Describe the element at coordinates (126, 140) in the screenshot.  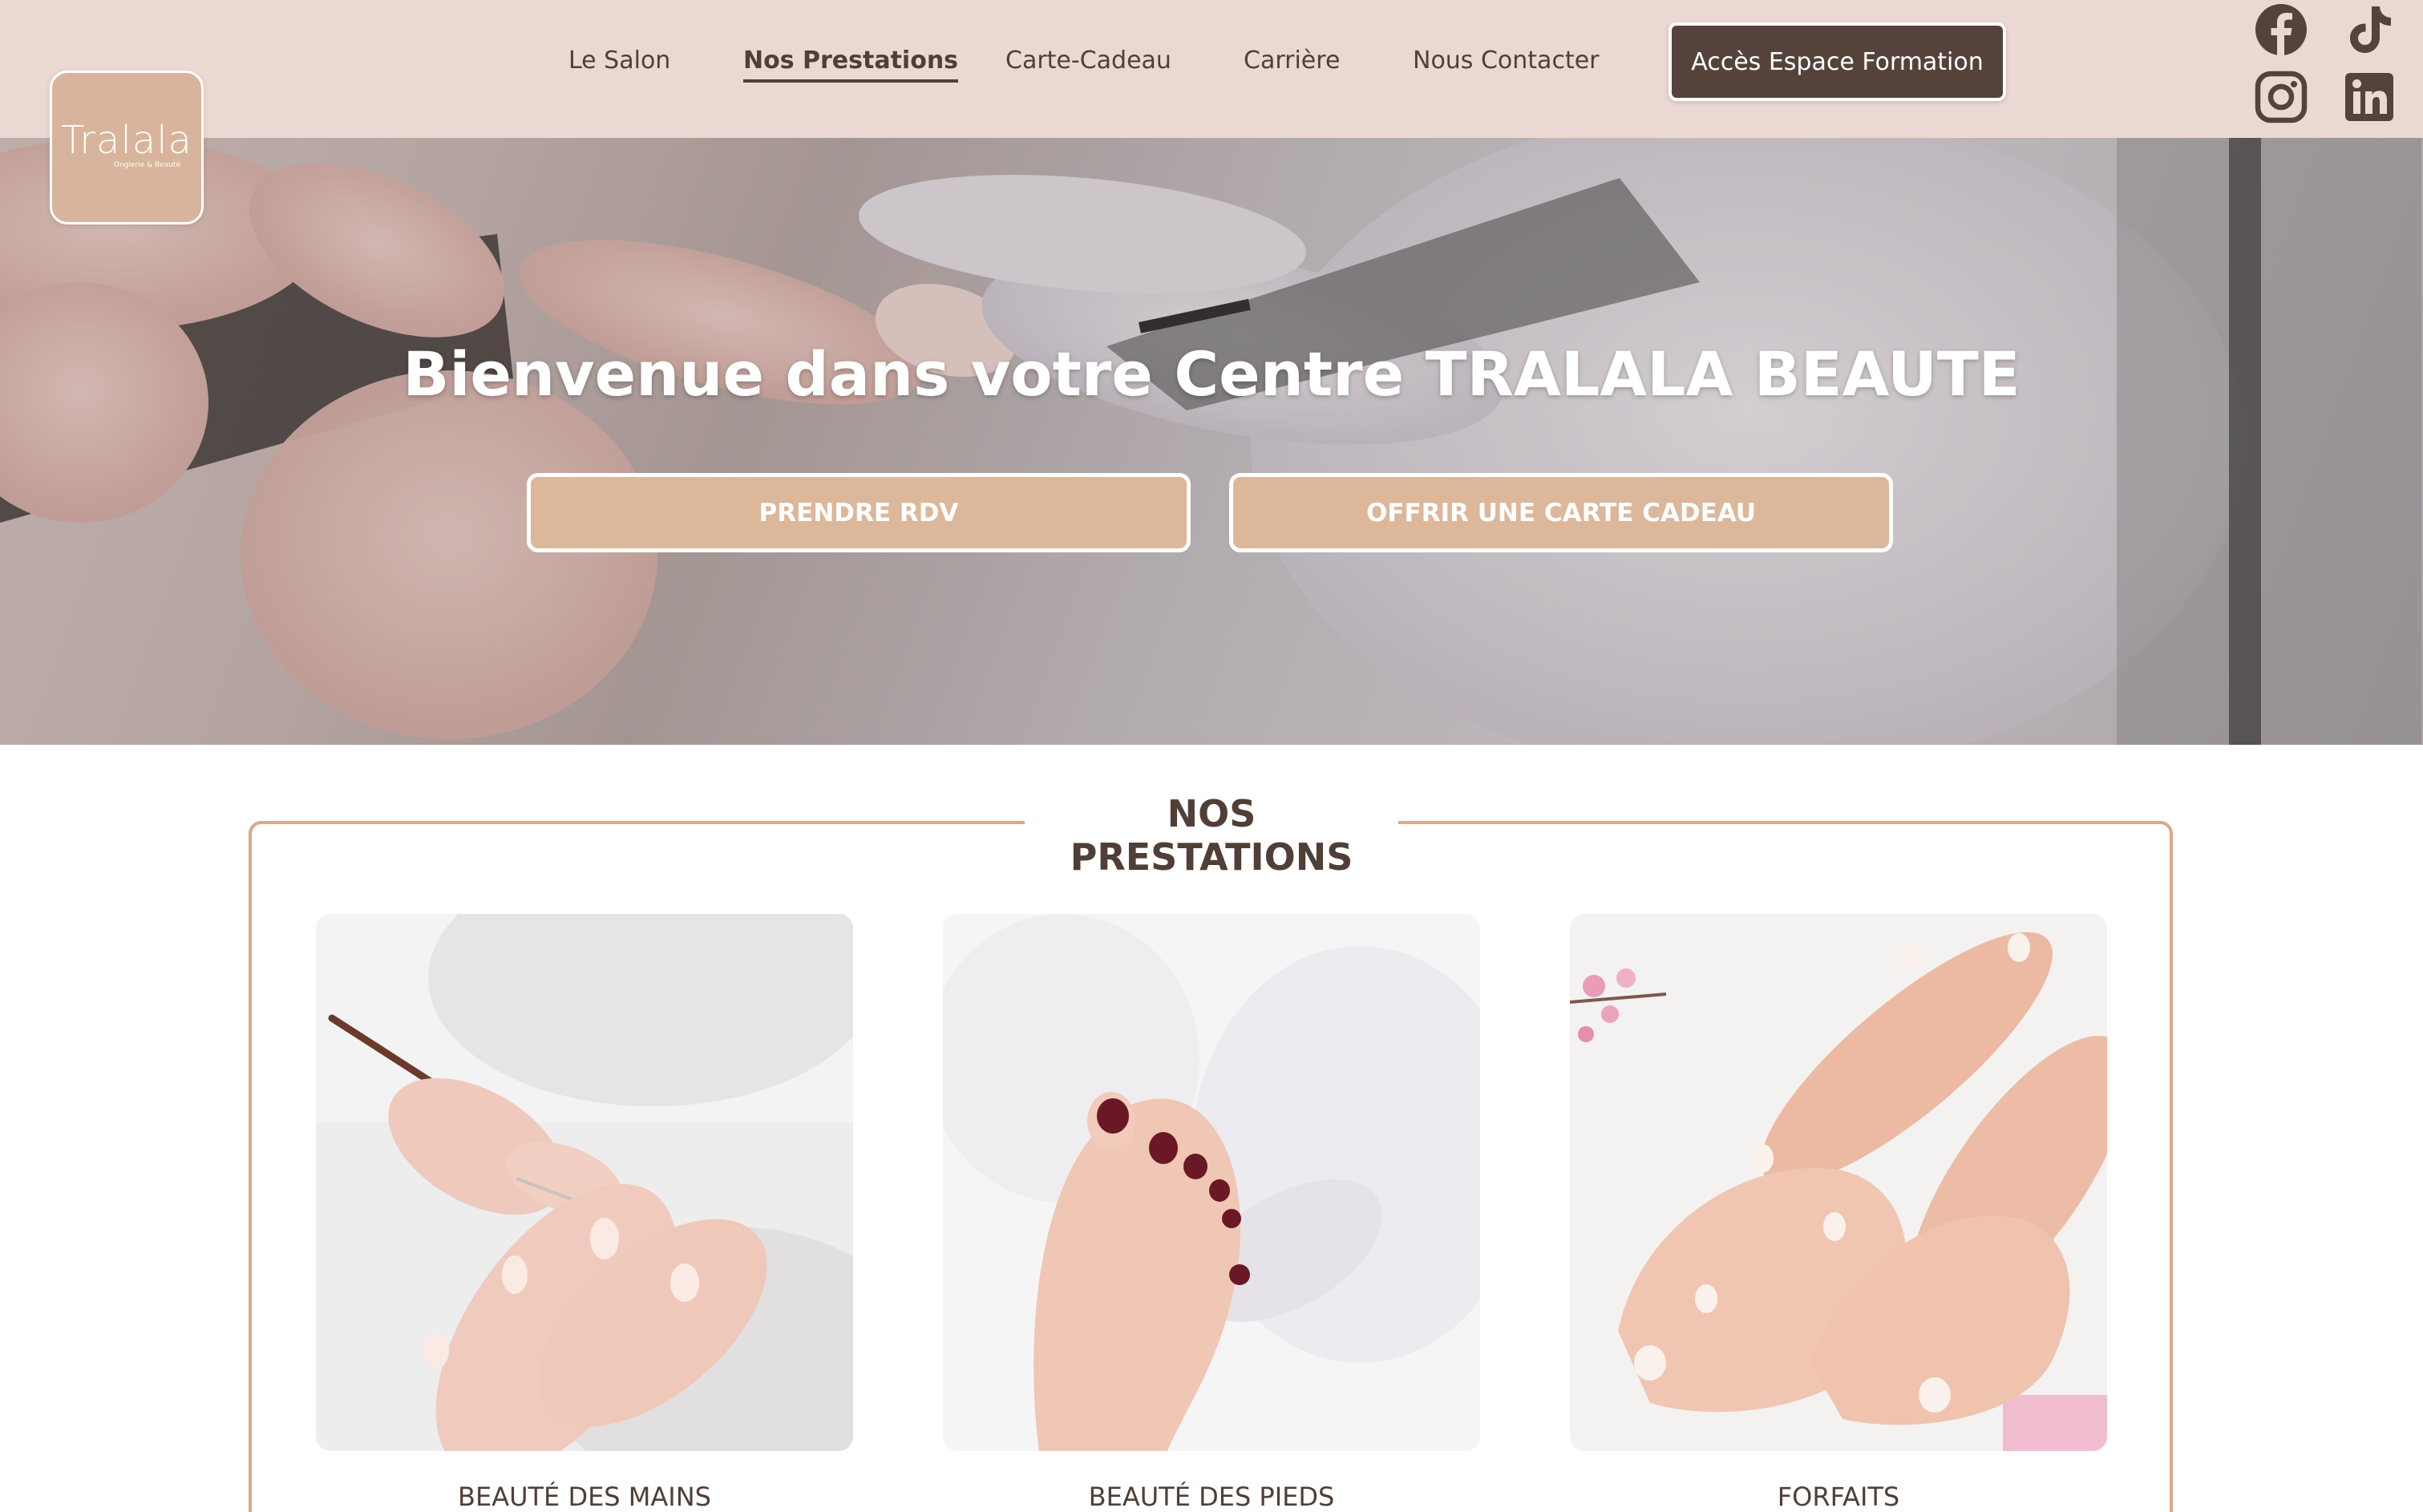
I see `logo-wordmark: Tralala` at that location.